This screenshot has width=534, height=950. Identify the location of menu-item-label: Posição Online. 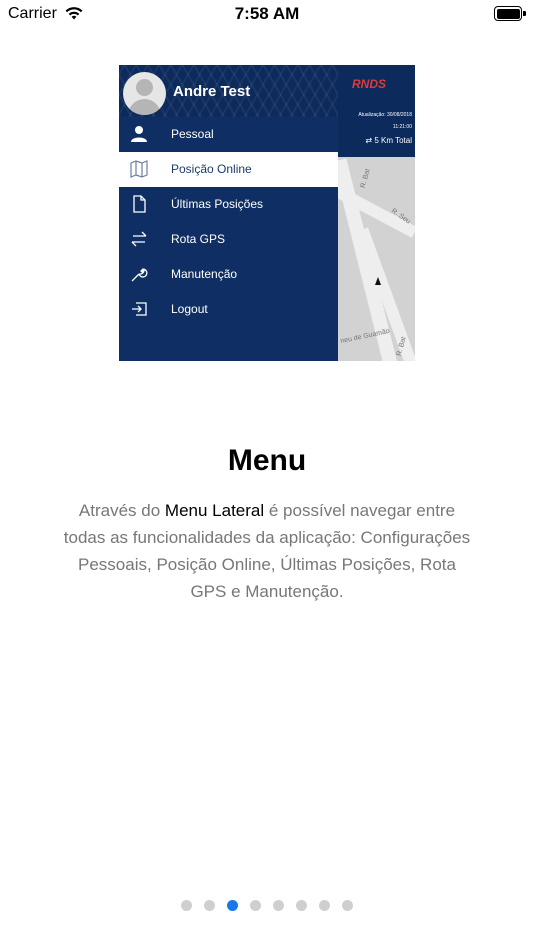
(211, 169).